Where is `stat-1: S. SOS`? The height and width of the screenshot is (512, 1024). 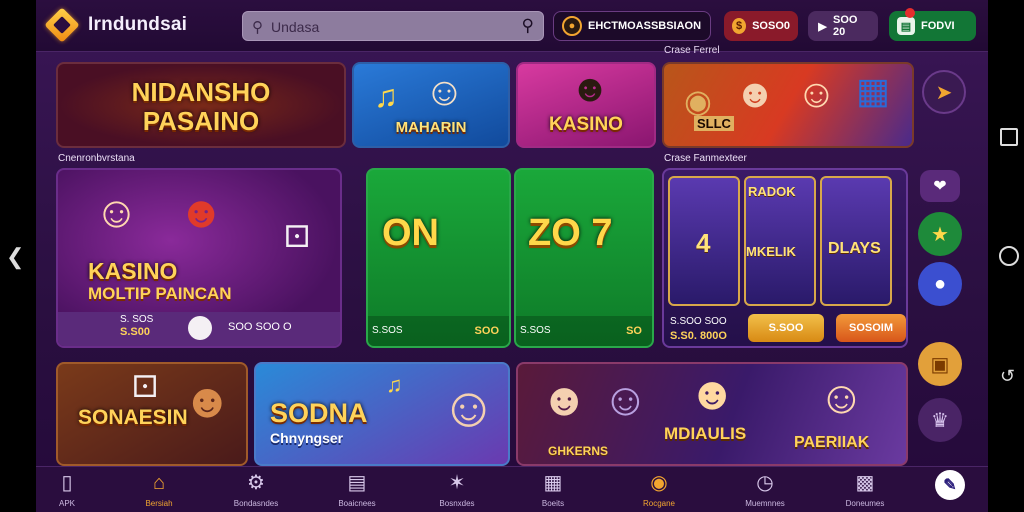 stat-1: S. SOS is located at coordinates (137, 319).